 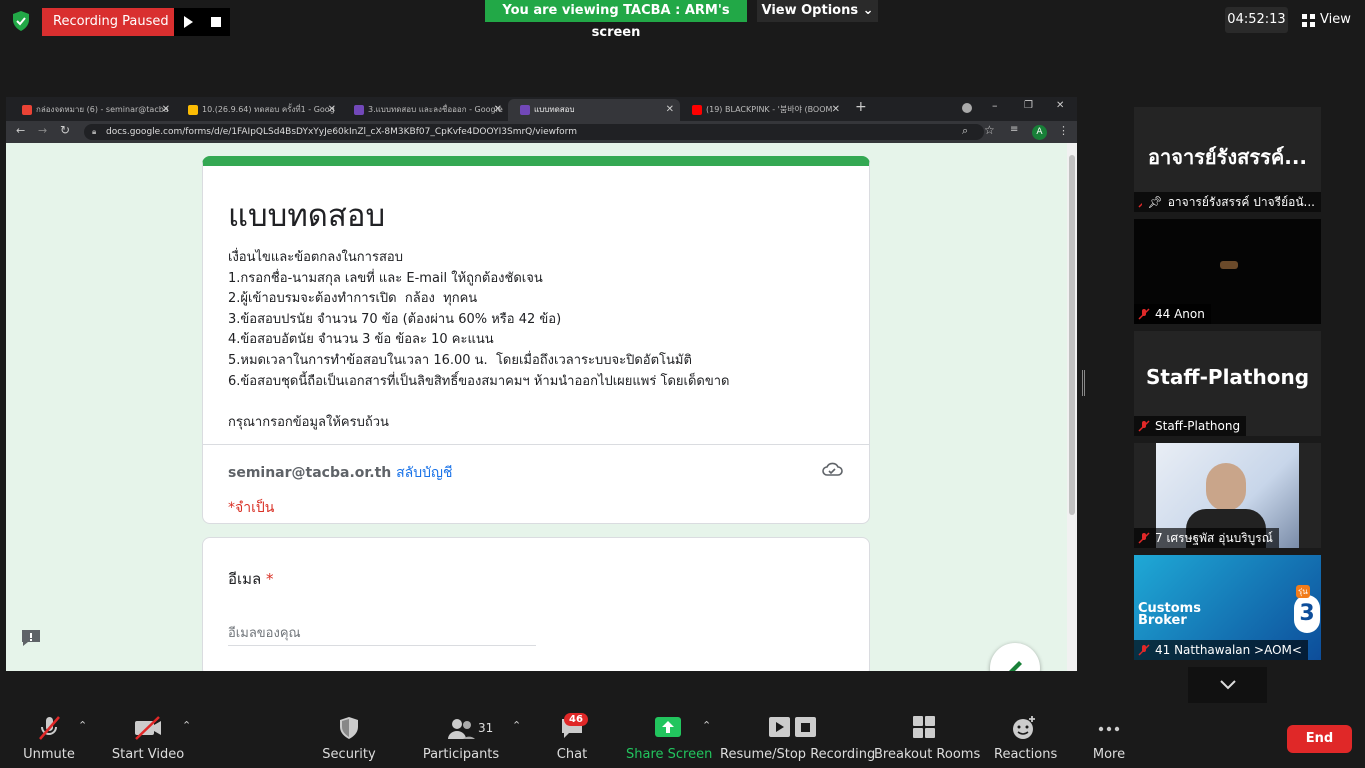 I want to click on participant-name: 41 Natthawalan >AOM<, so click(x=1228, y=650).